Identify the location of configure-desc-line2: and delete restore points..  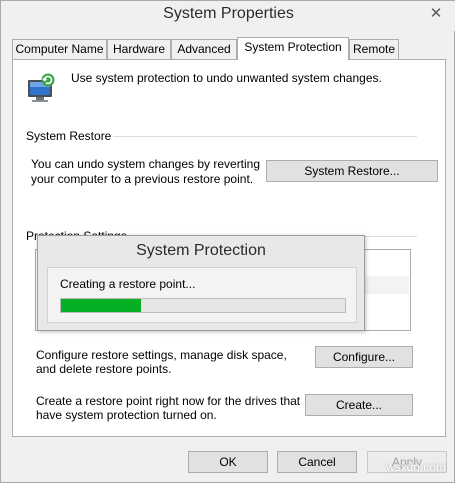
(104, 369).